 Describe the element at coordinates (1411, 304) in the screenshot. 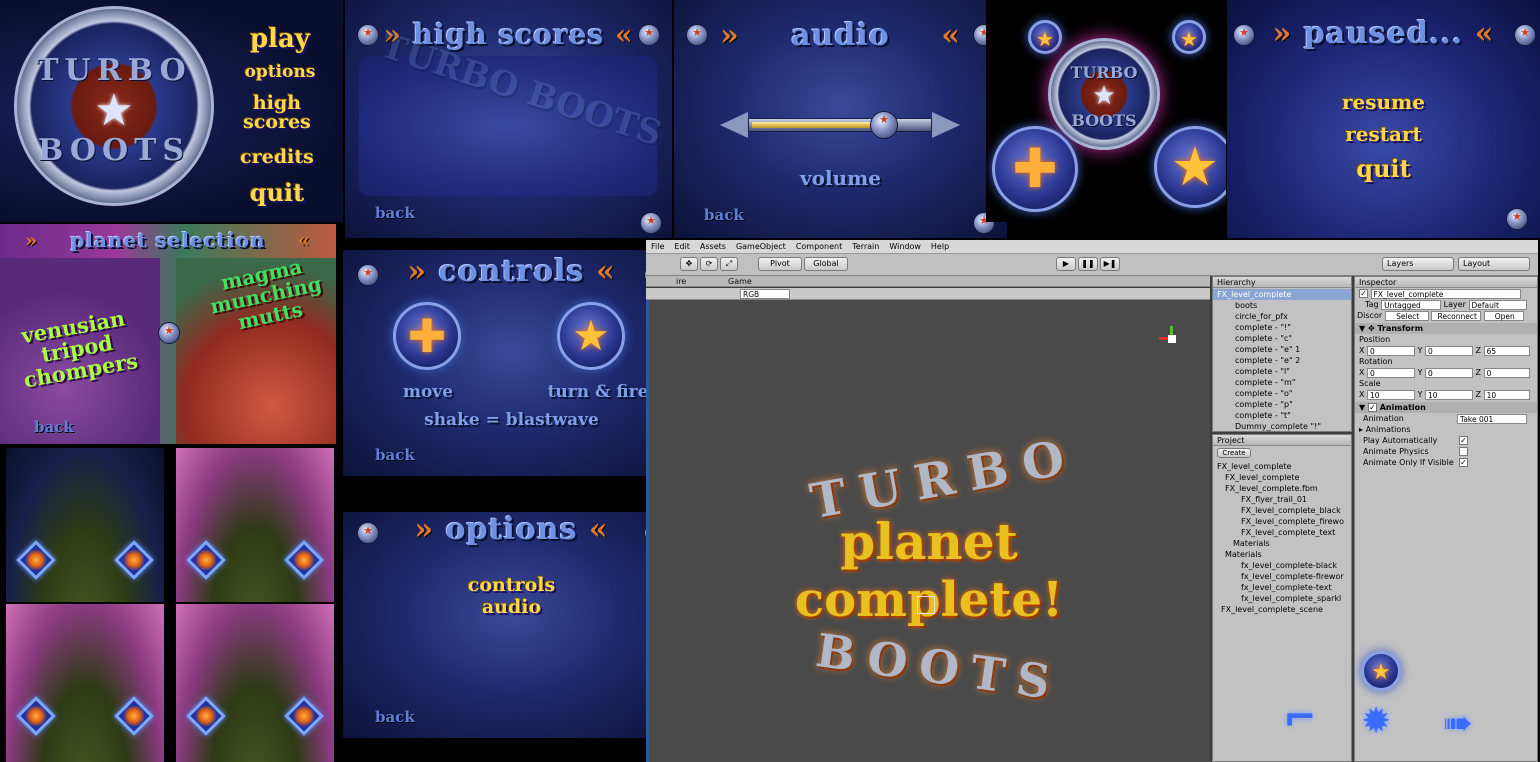

I see `tag-dropdown: Untagged` at that location.